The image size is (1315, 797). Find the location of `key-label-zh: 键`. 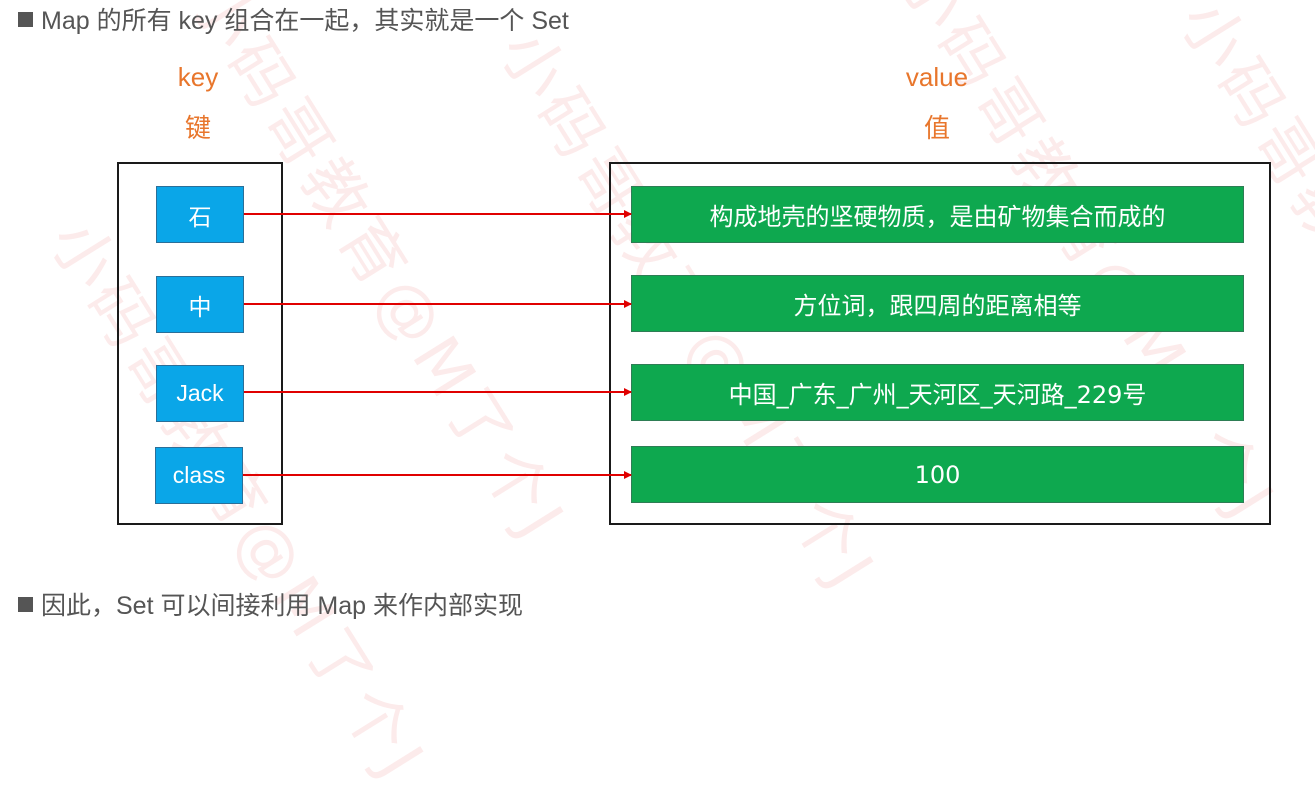

key-label-zh: 键 is located at coordinates (197, 128).